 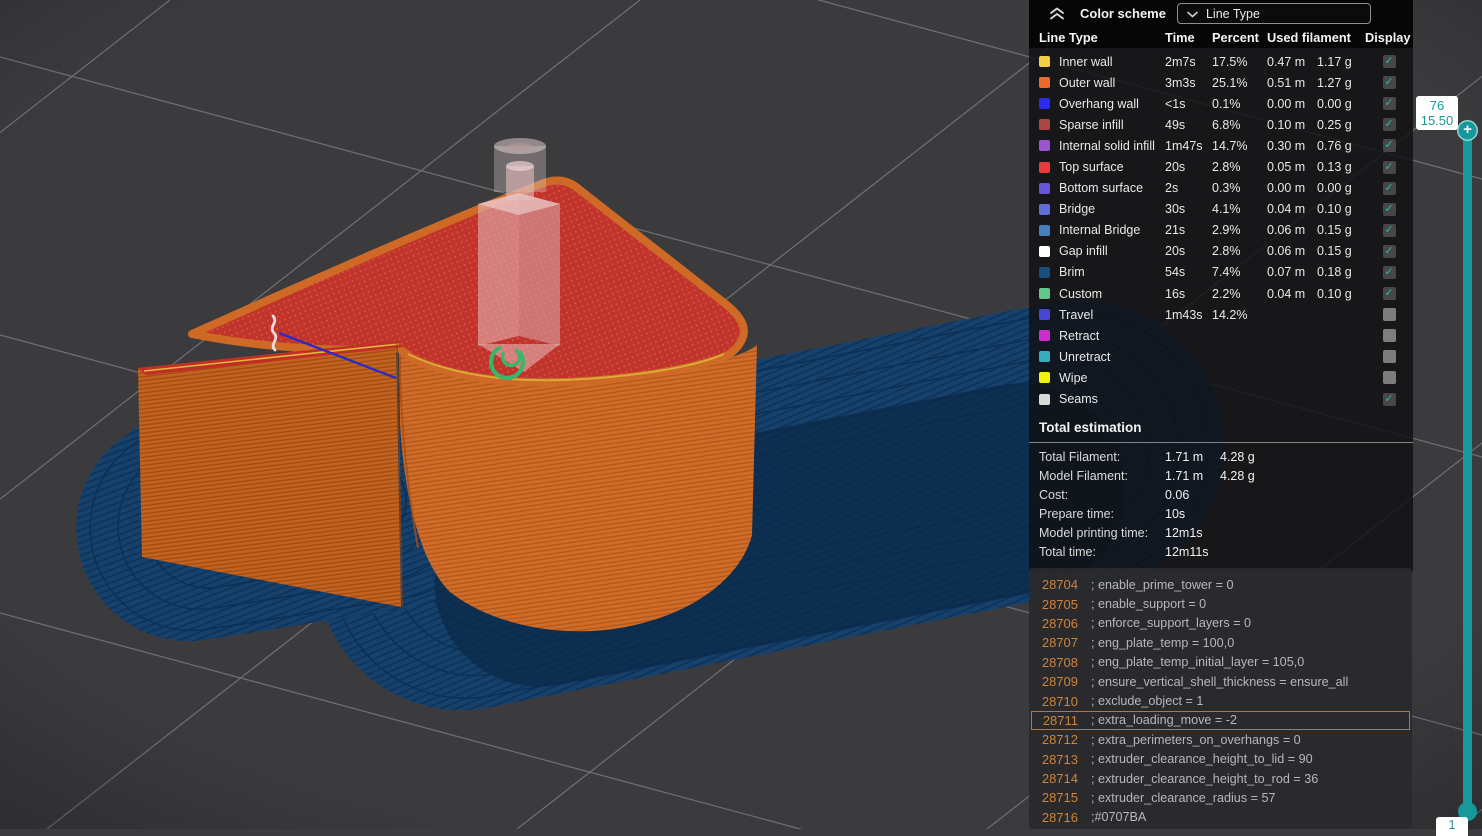 What do you see at coordinates (1175, 230) in the screenshot?
I see `line-type-time: 21s` at bounding box center [1175, 230].